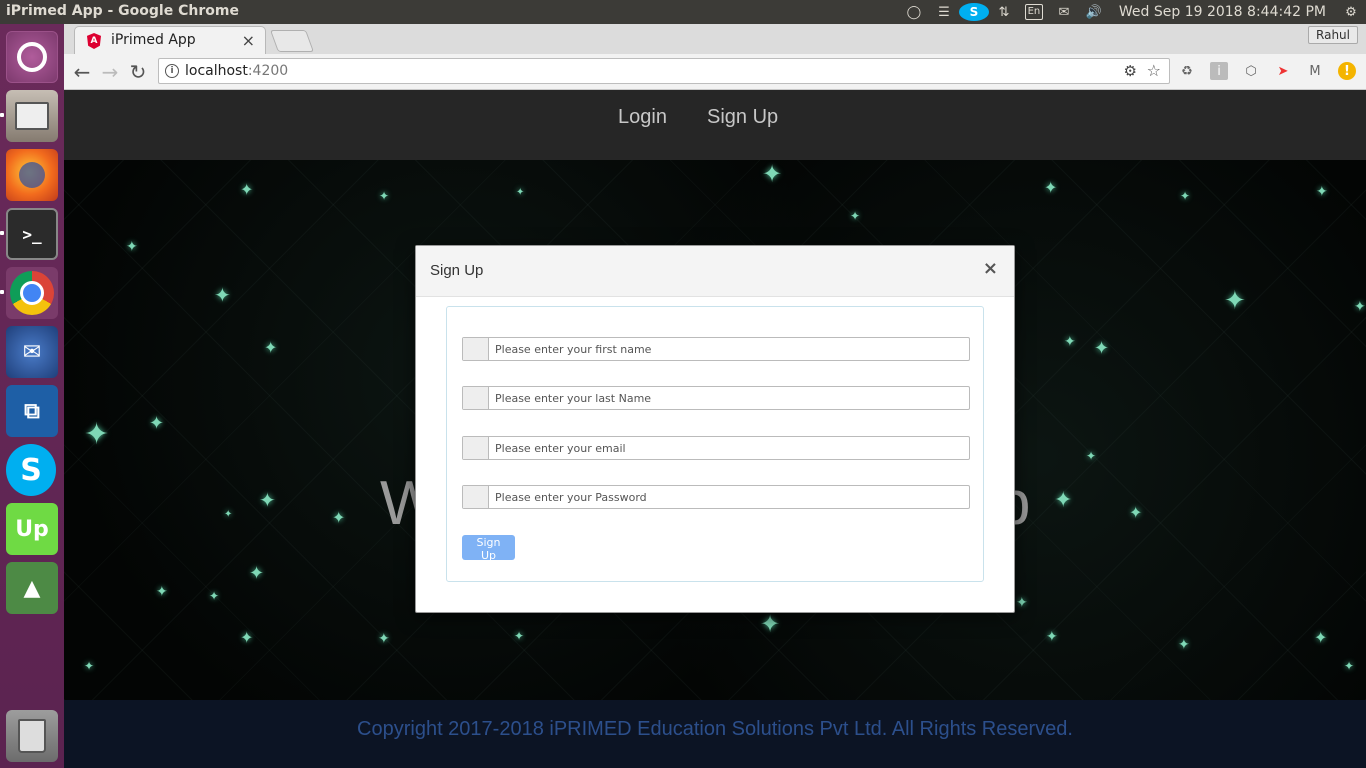 The image size is (1366, 768). What do you see at coordinates (1219, 71) in the screenshot?
I see `info-extension-icon: i` at bounding box center [1219, 71].